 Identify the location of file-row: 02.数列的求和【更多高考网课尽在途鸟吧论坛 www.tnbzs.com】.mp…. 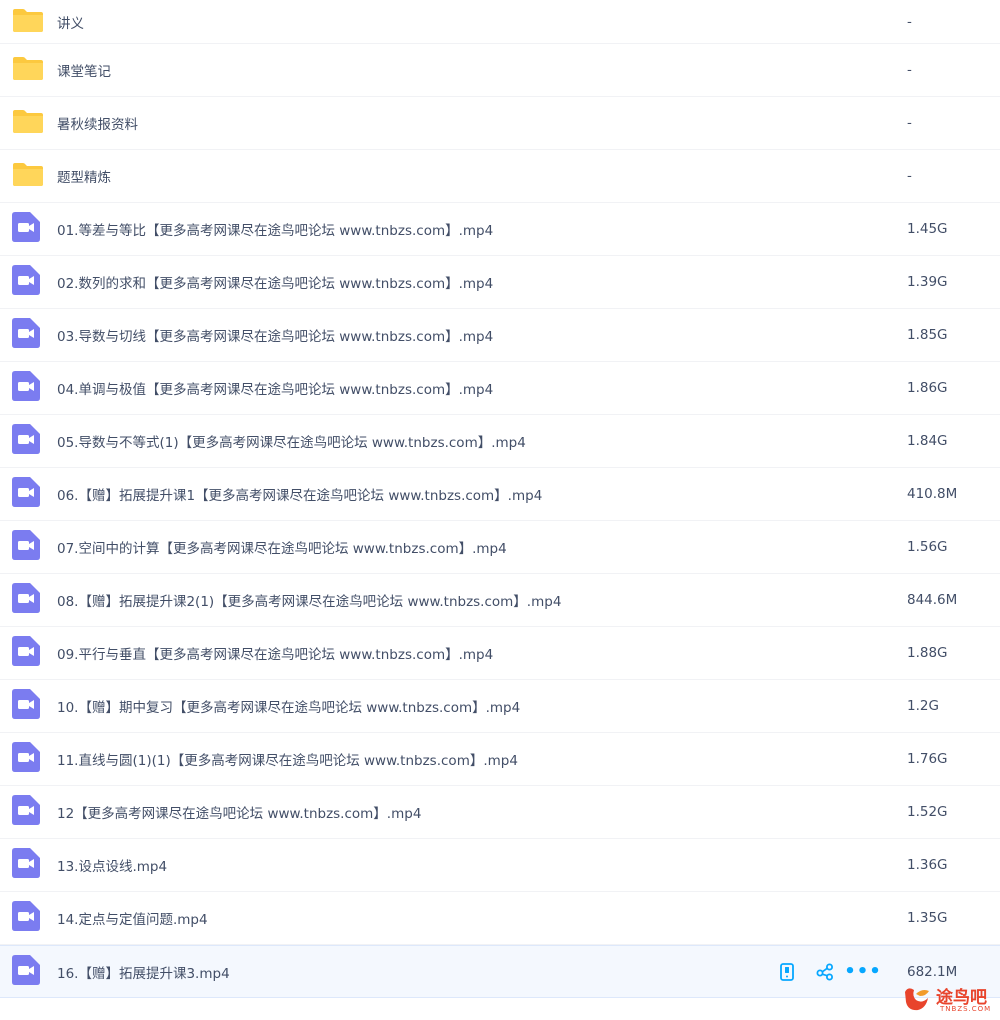
(500, 282).